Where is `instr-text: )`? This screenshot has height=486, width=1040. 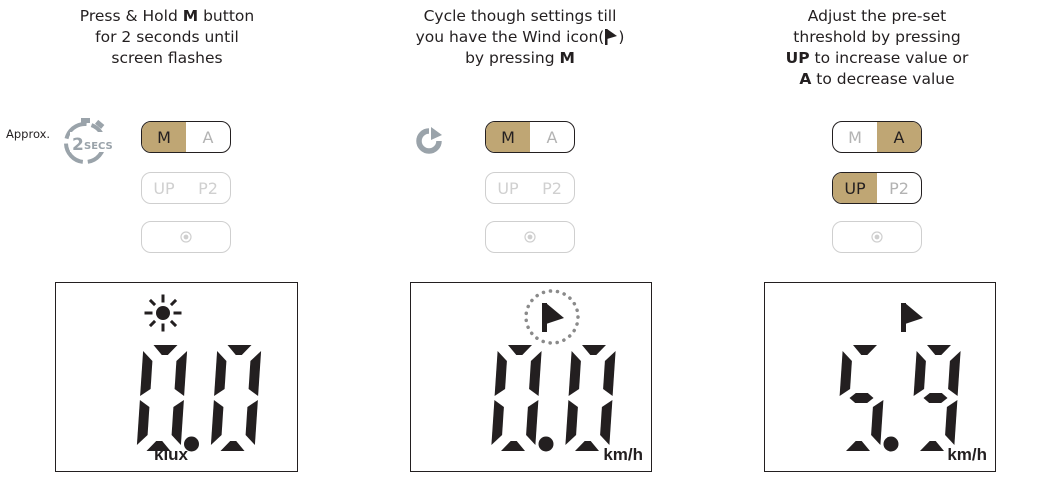 instr-text: ) is located at coordinates (621, 37).